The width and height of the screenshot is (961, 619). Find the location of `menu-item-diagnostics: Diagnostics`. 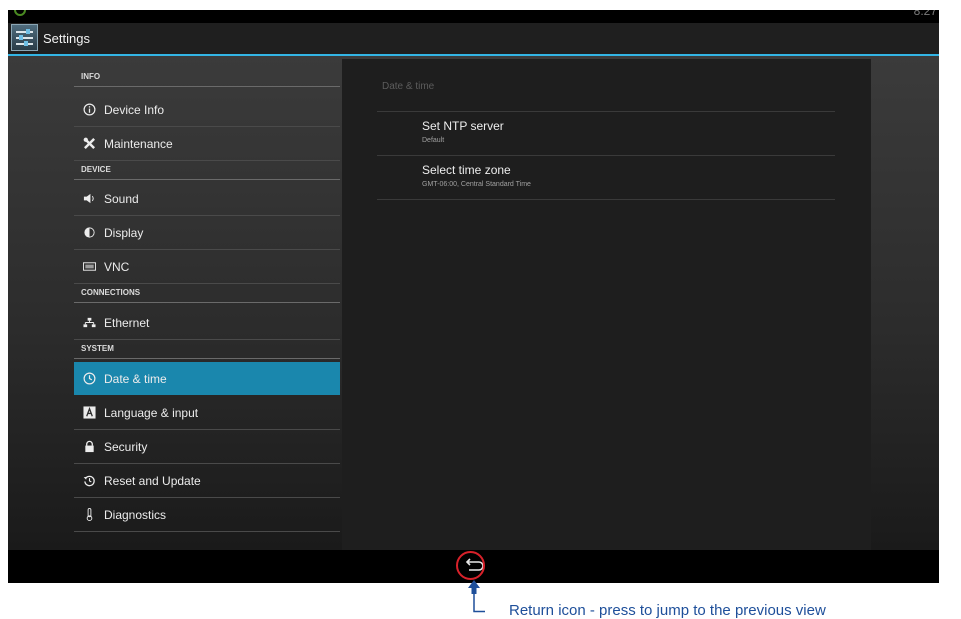

menu-item-diagnostics: Diagnostics is located at coordinates (207, 515).